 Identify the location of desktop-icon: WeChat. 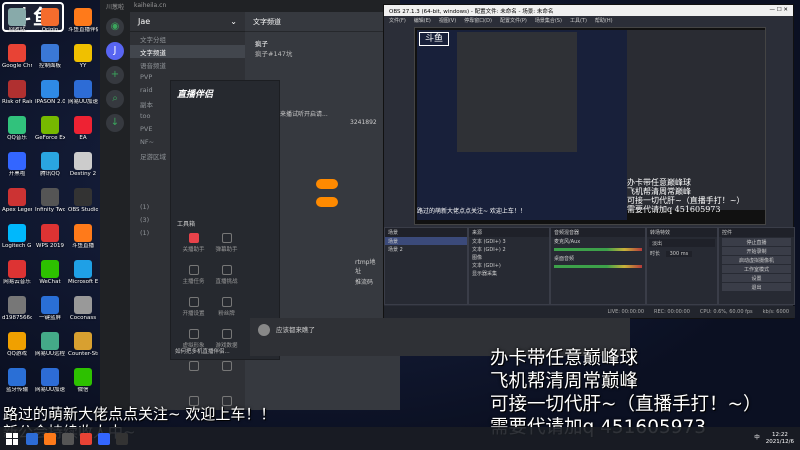
(50, 272).